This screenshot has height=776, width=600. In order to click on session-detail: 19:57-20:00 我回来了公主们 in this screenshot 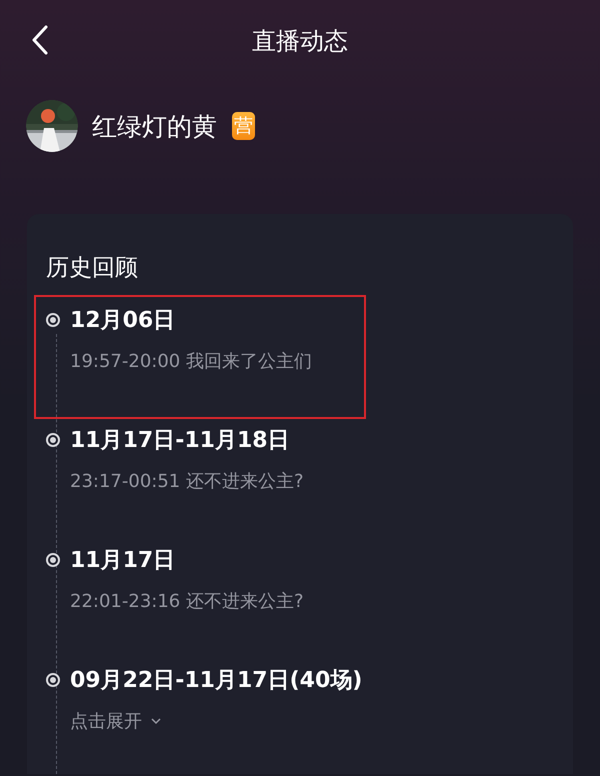, I will do `click(191, 361)`.